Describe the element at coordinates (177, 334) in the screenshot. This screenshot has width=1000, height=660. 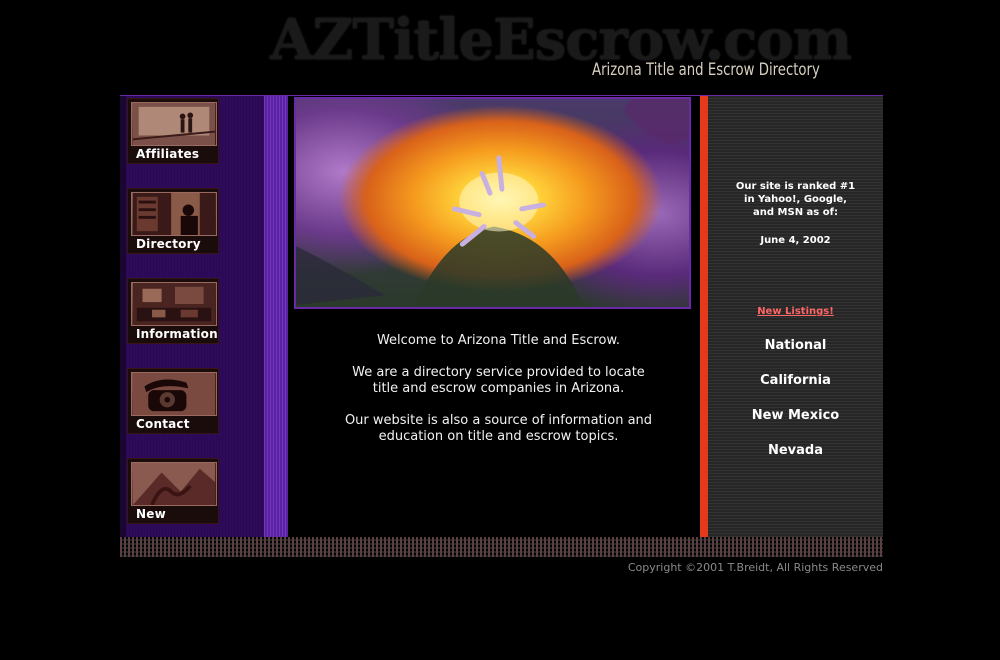
I see `nav-label-information: Information` at that location.